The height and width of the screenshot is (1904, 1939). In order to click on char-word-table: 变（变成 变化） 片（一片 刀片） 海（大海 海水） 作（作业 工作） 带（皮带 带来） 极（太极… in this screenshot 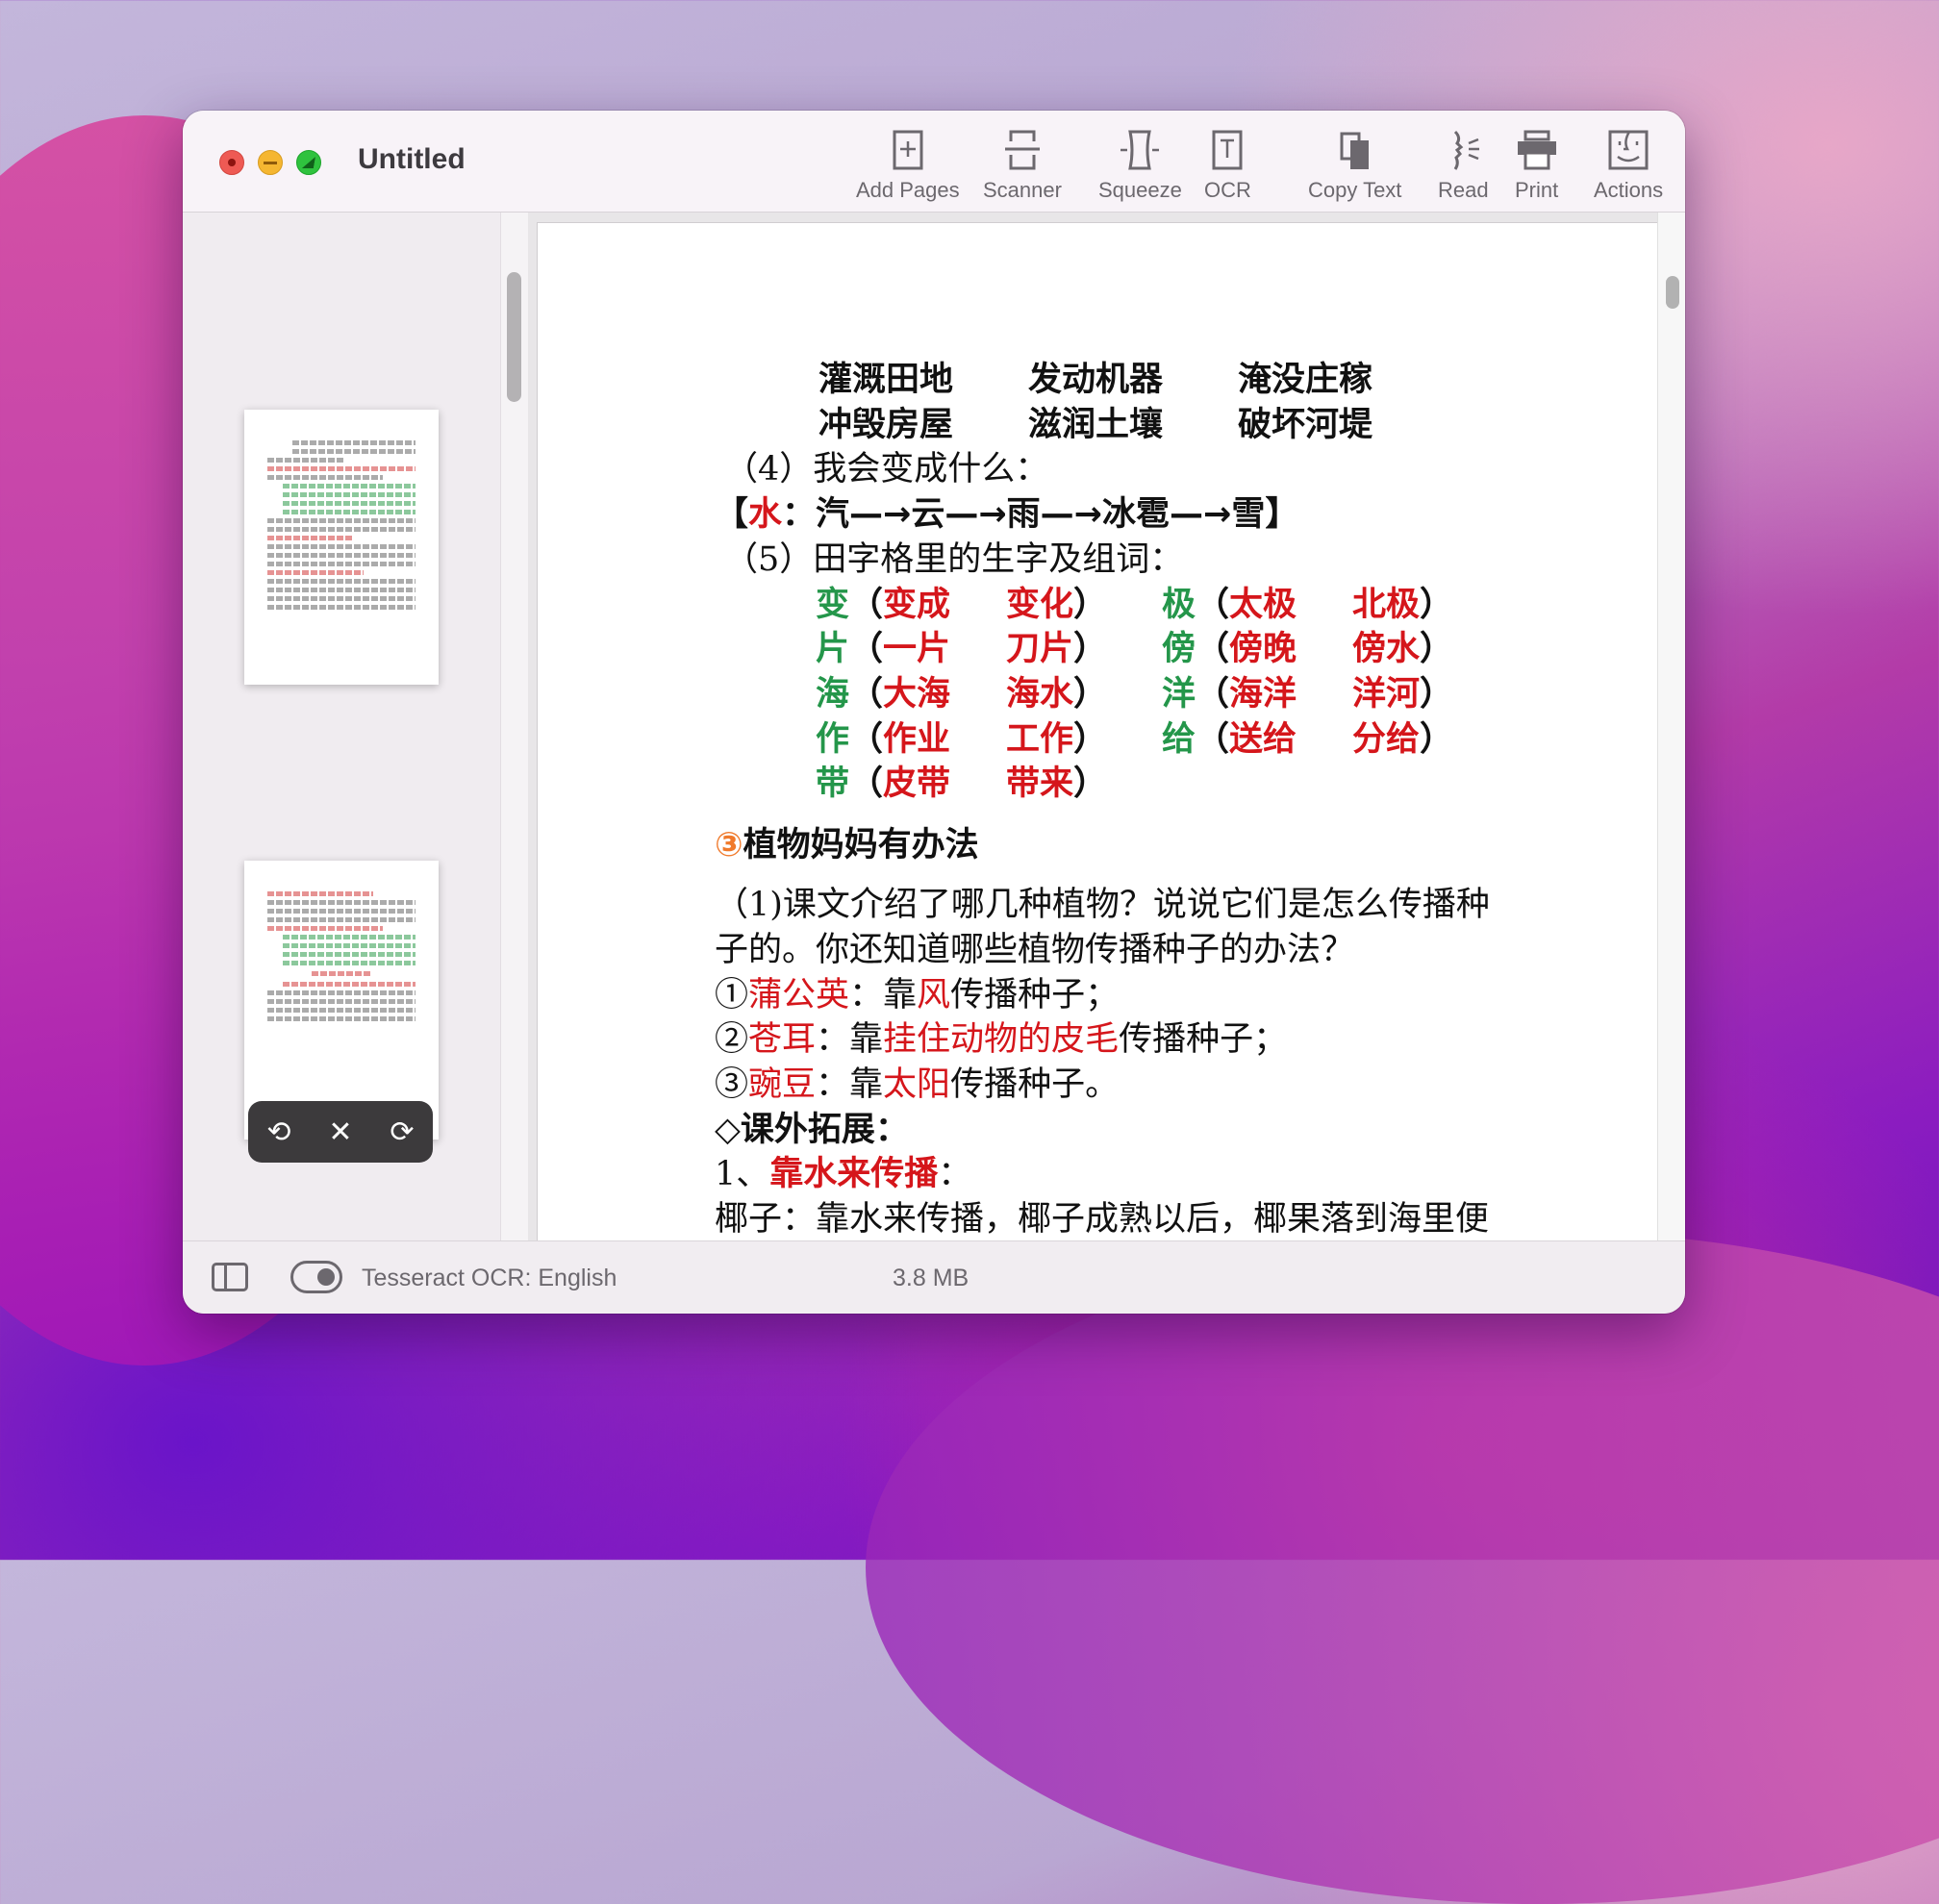, I will do `click(1102, 695)`.